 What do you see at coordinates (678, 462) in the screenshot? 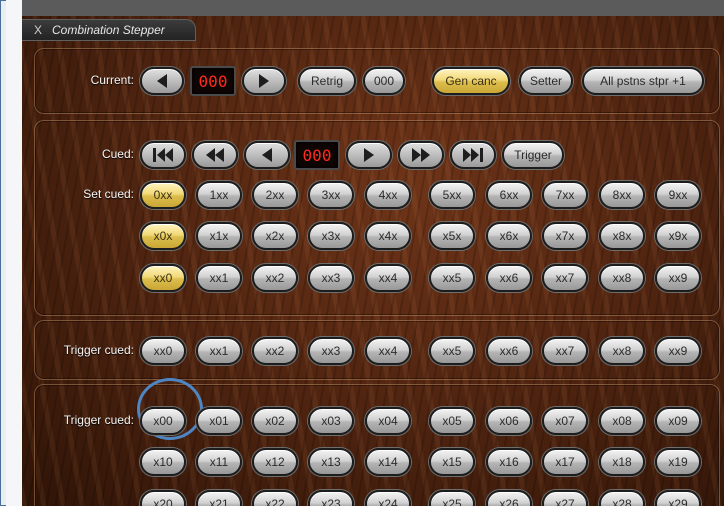
I see `trigger-cued-x19-button: x19` at bounding box center [678, 462].